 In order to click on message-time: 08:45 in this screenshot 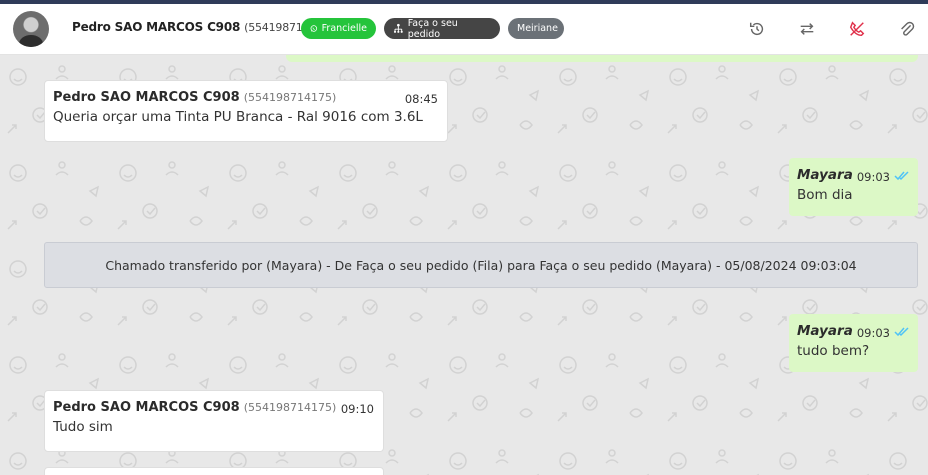, I will do `click(421, 99)`.